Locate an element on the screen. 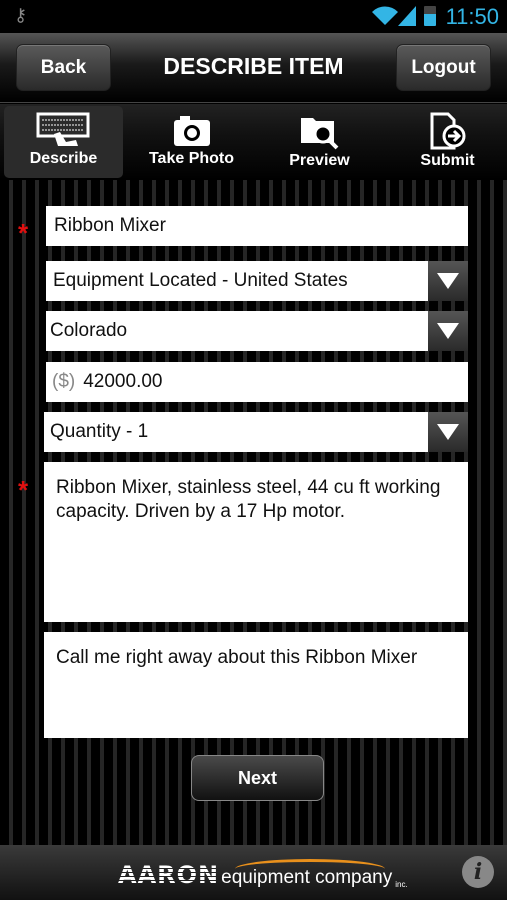 The height and width of the screenshot is (900, 507). info-icon: i is located at coordinates (478, 872).